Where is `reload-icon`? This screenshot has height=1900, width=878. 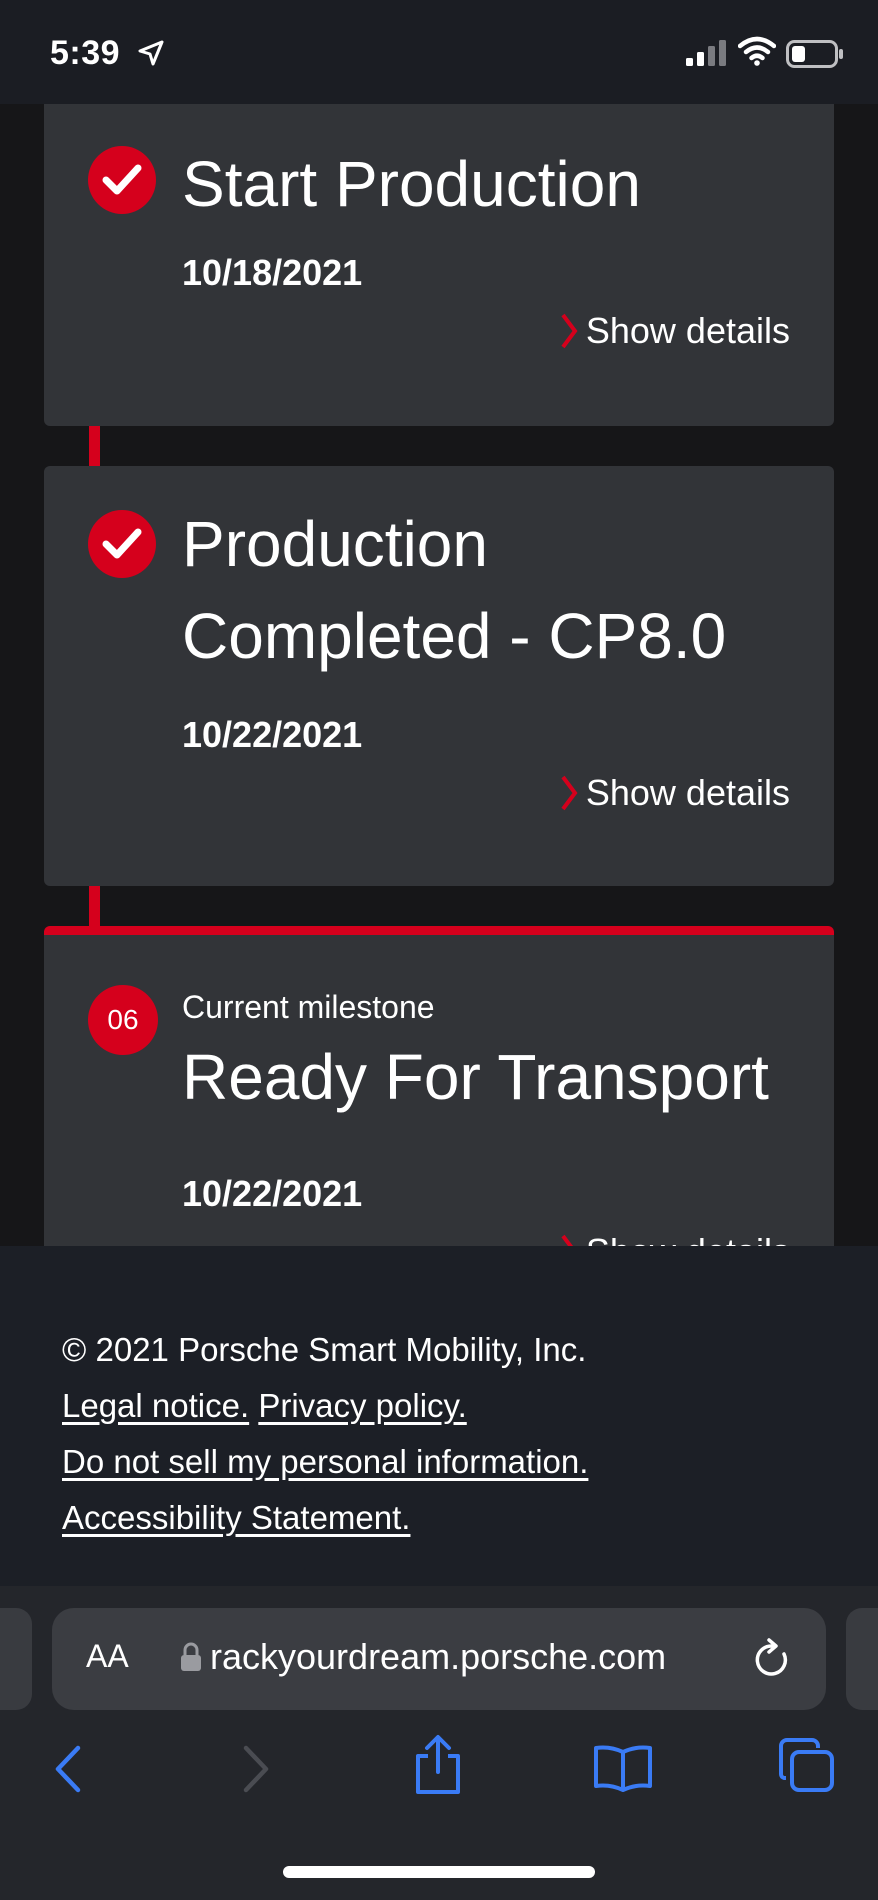 reload-icon is located at coordinates (772, 1659).